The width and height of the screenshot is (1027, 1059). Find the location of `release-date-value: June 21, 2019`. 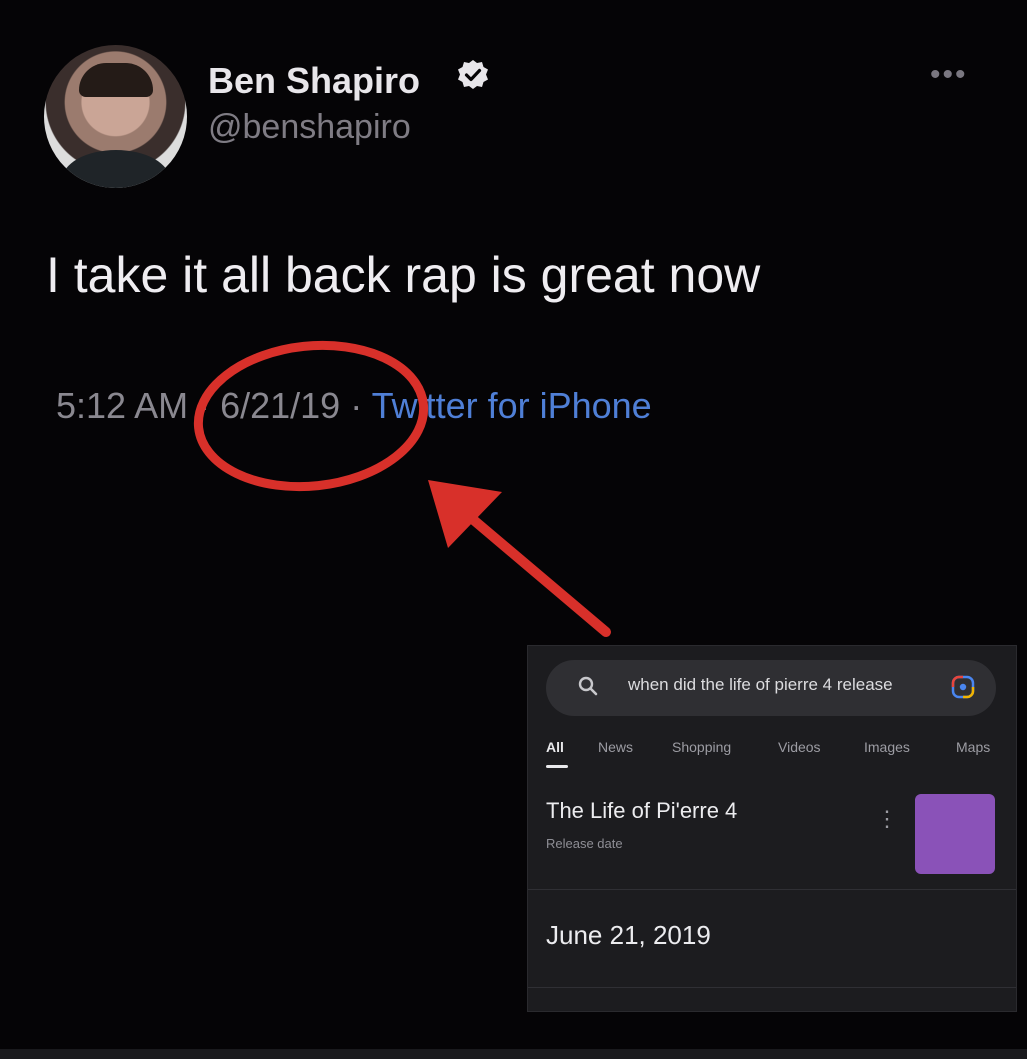

release-date-value: June 21, 2019 is located at coordinates (628, 935).